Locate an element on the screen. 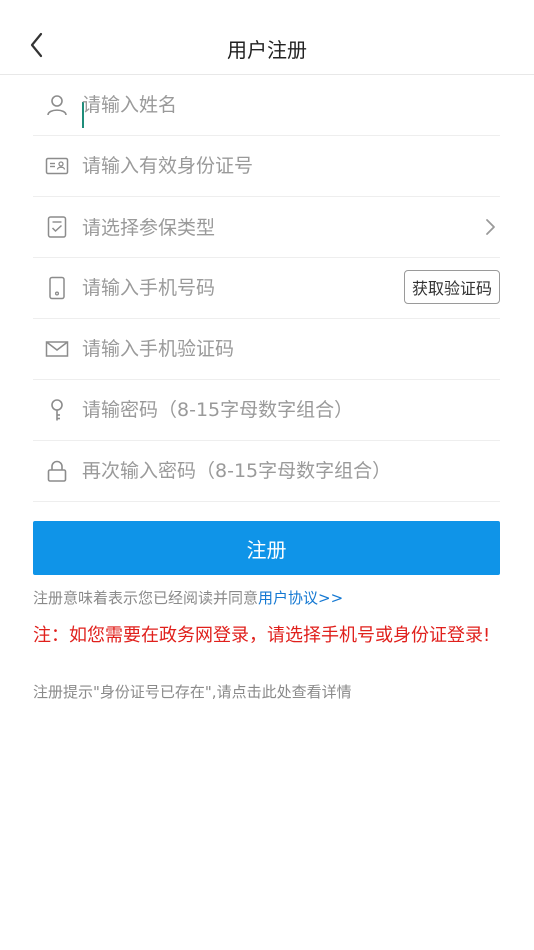 This screenshot has width=534, height=950. name-row is located at coordinates (266, 105).